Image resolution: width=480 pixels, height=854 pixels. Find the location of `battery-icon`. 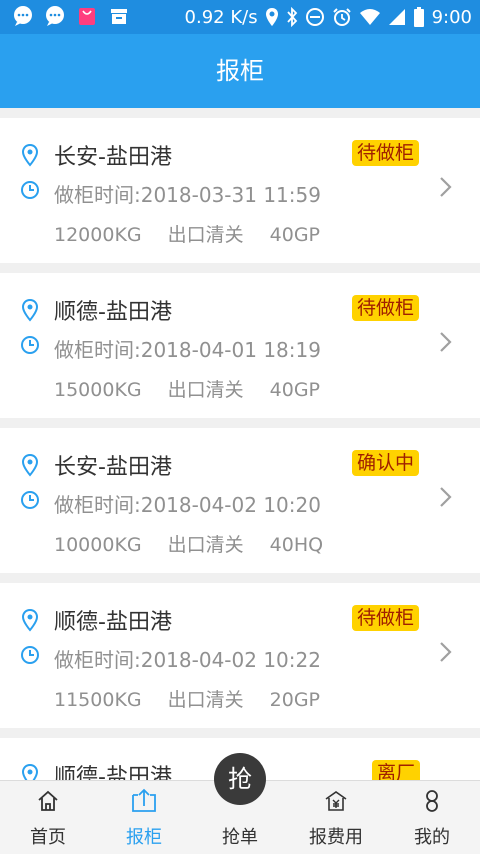

battery-icon is located at coordinates (418, 17).